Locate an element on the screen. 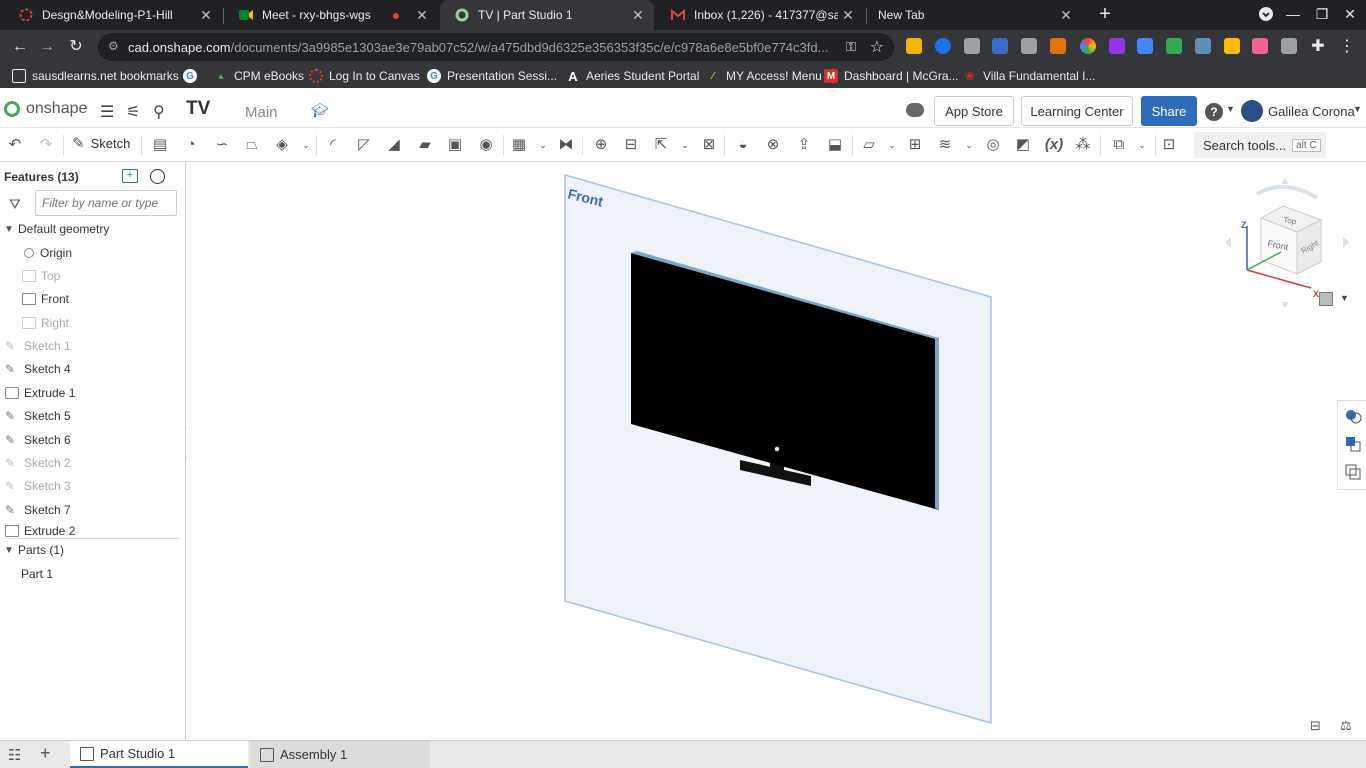 The width and height of the screenshot is (1366, 768). revolve-icon: ◔ is located at coordinates (191, 145).